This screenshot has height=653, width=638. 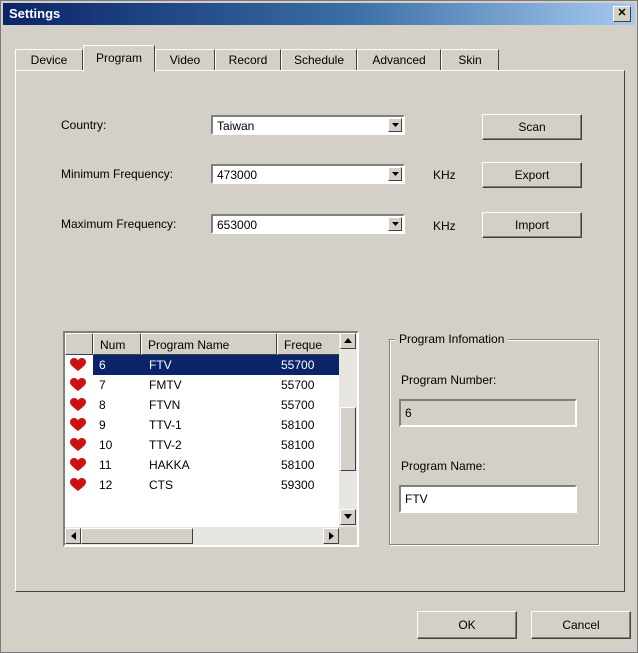 I want to click on tab-skin: Skin, so click(x=470, y=60).